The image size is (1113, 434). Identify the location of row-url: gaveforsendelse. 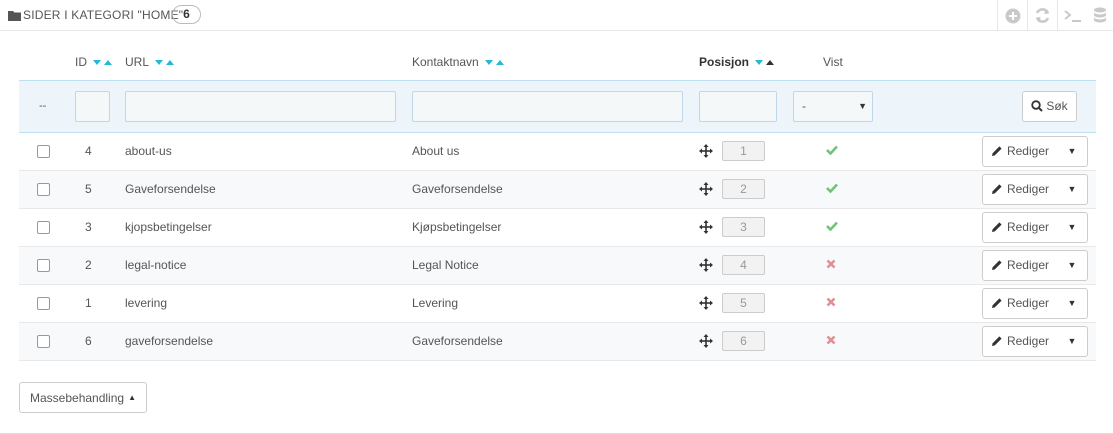
(169, 341).